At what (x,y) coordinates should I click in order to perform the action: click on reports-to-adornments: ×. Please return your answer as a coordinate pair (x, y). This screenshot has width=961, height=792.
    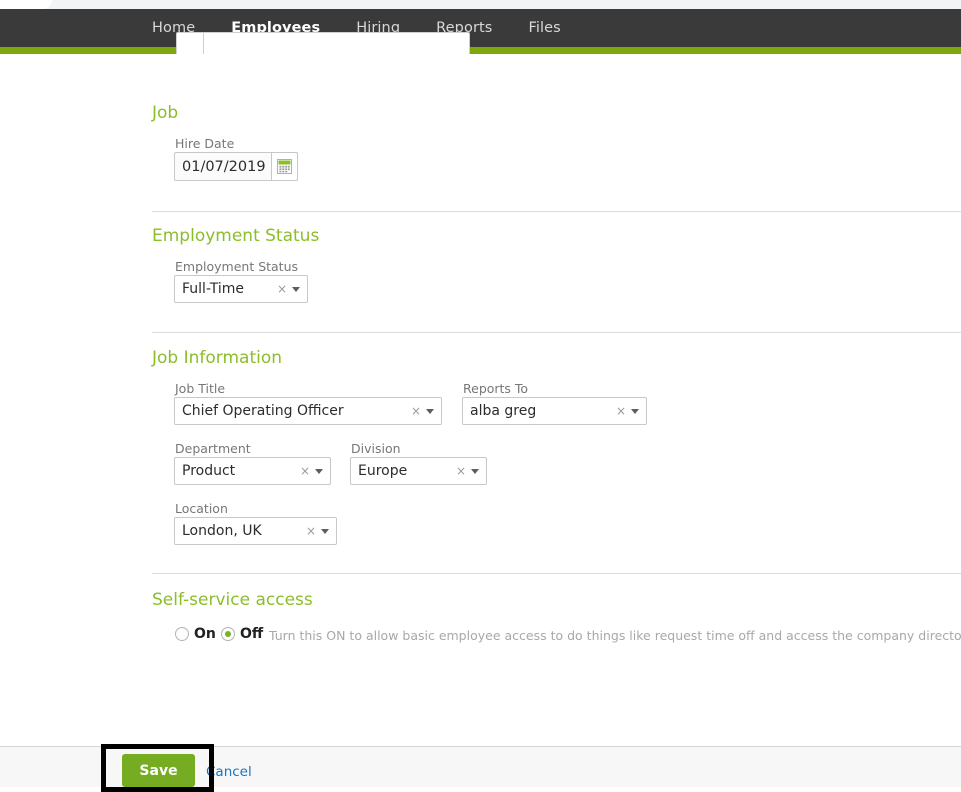
    Looking at the image, I should click on (631, 411).